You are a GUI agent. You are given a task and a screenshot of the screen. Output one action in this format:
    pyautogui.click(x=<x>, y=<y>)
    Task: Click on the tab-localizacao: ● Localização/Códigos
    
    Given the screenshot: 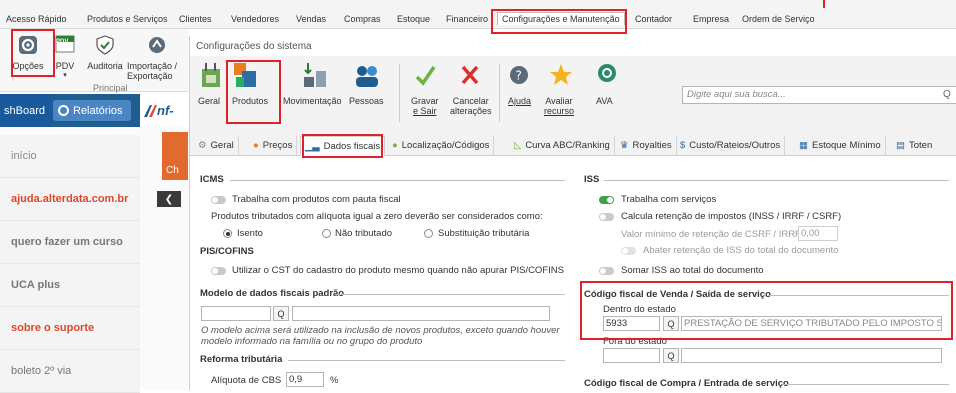 What is the action you would take?
    pyautogui.click(x=441, y=145)
    